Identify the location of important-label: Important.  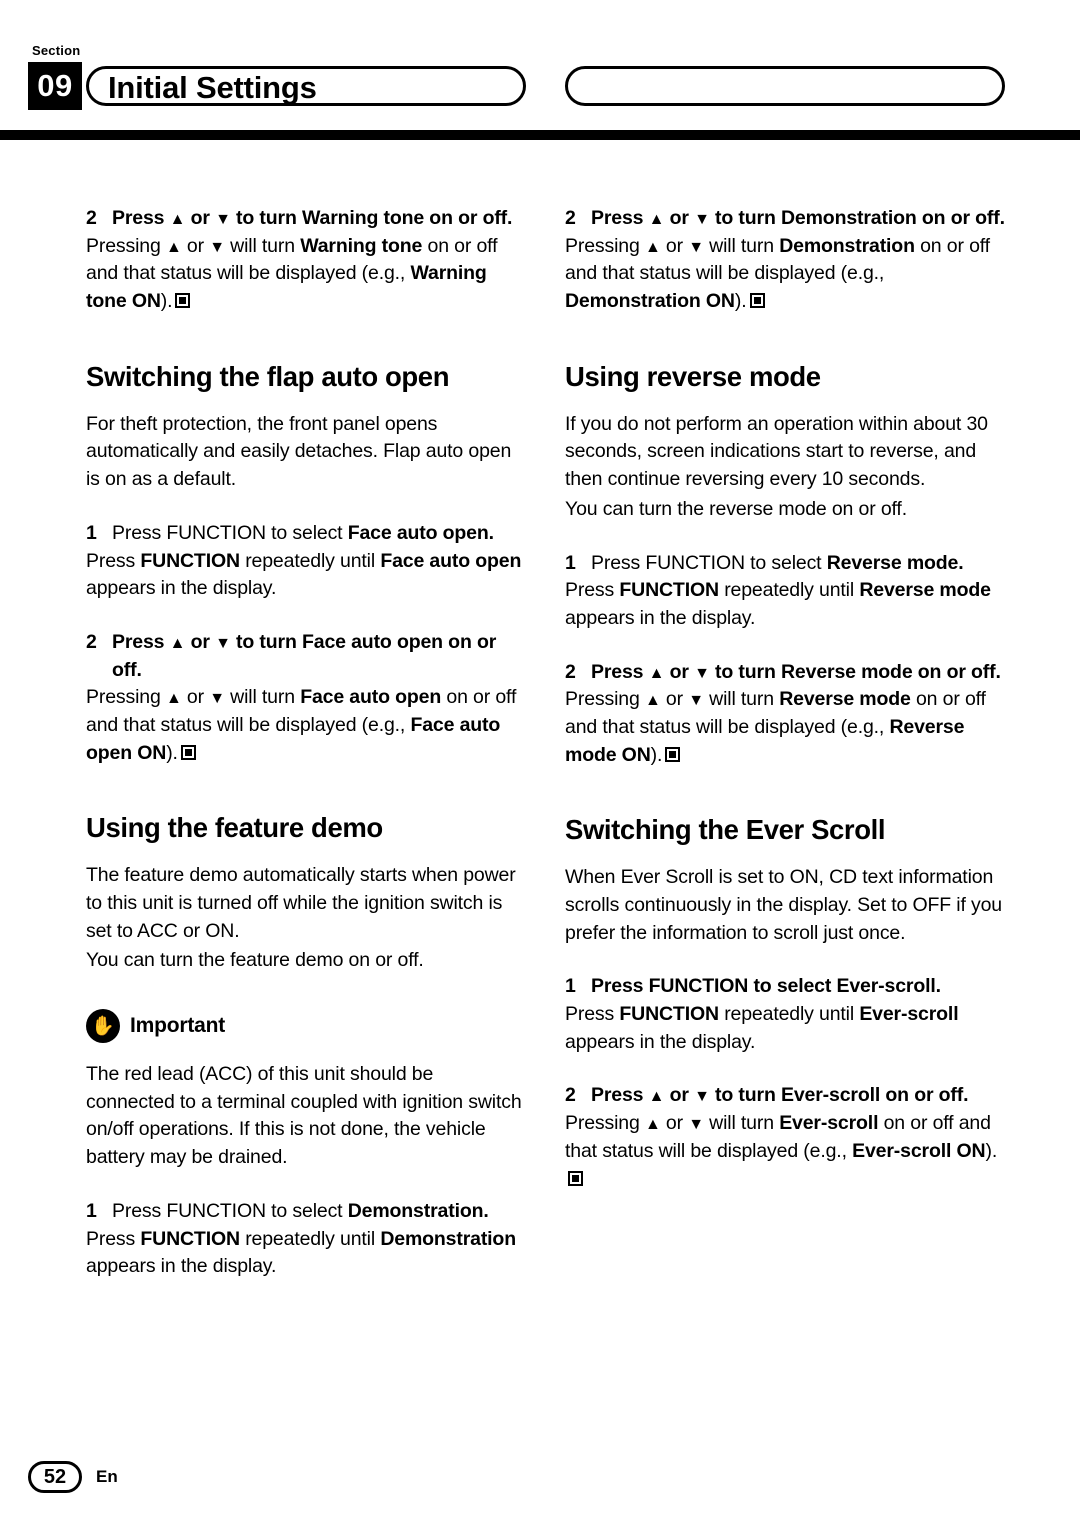
(178, 1026).